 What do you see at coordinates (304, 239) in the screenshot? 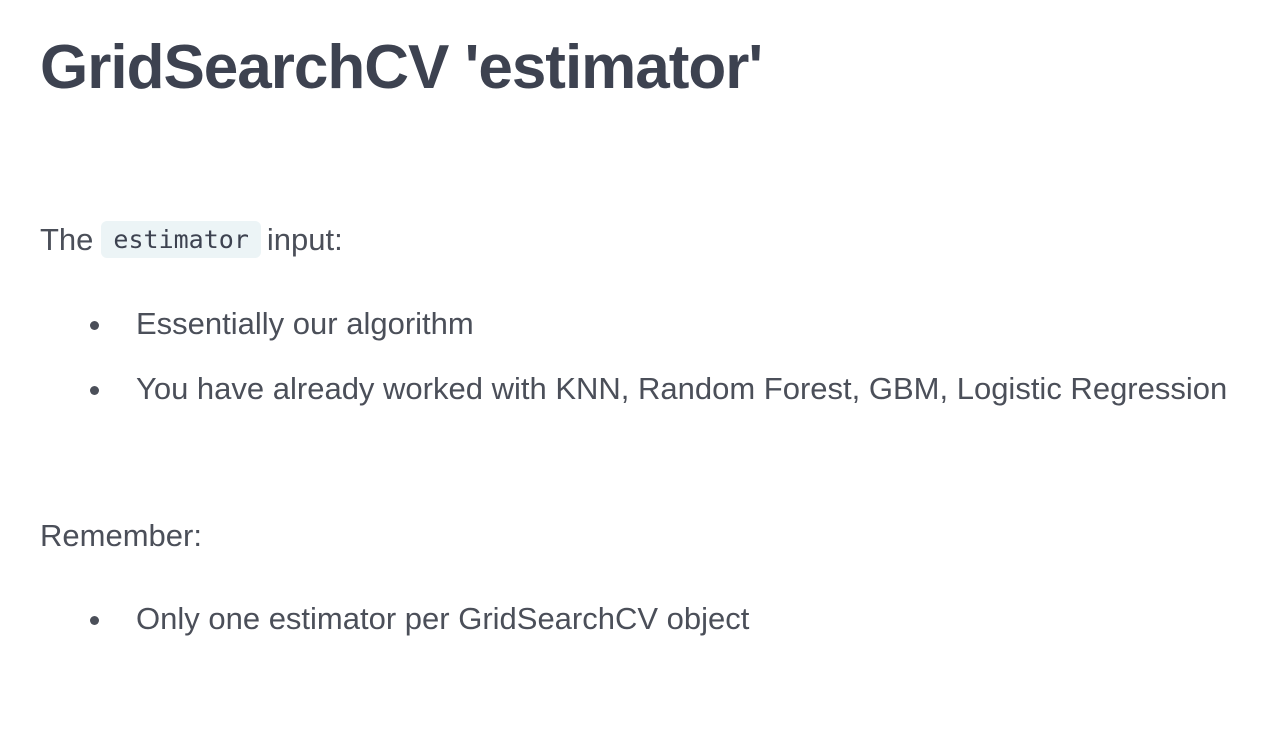
I see `intro-text-after: input:` at bounding box center [304, 239].